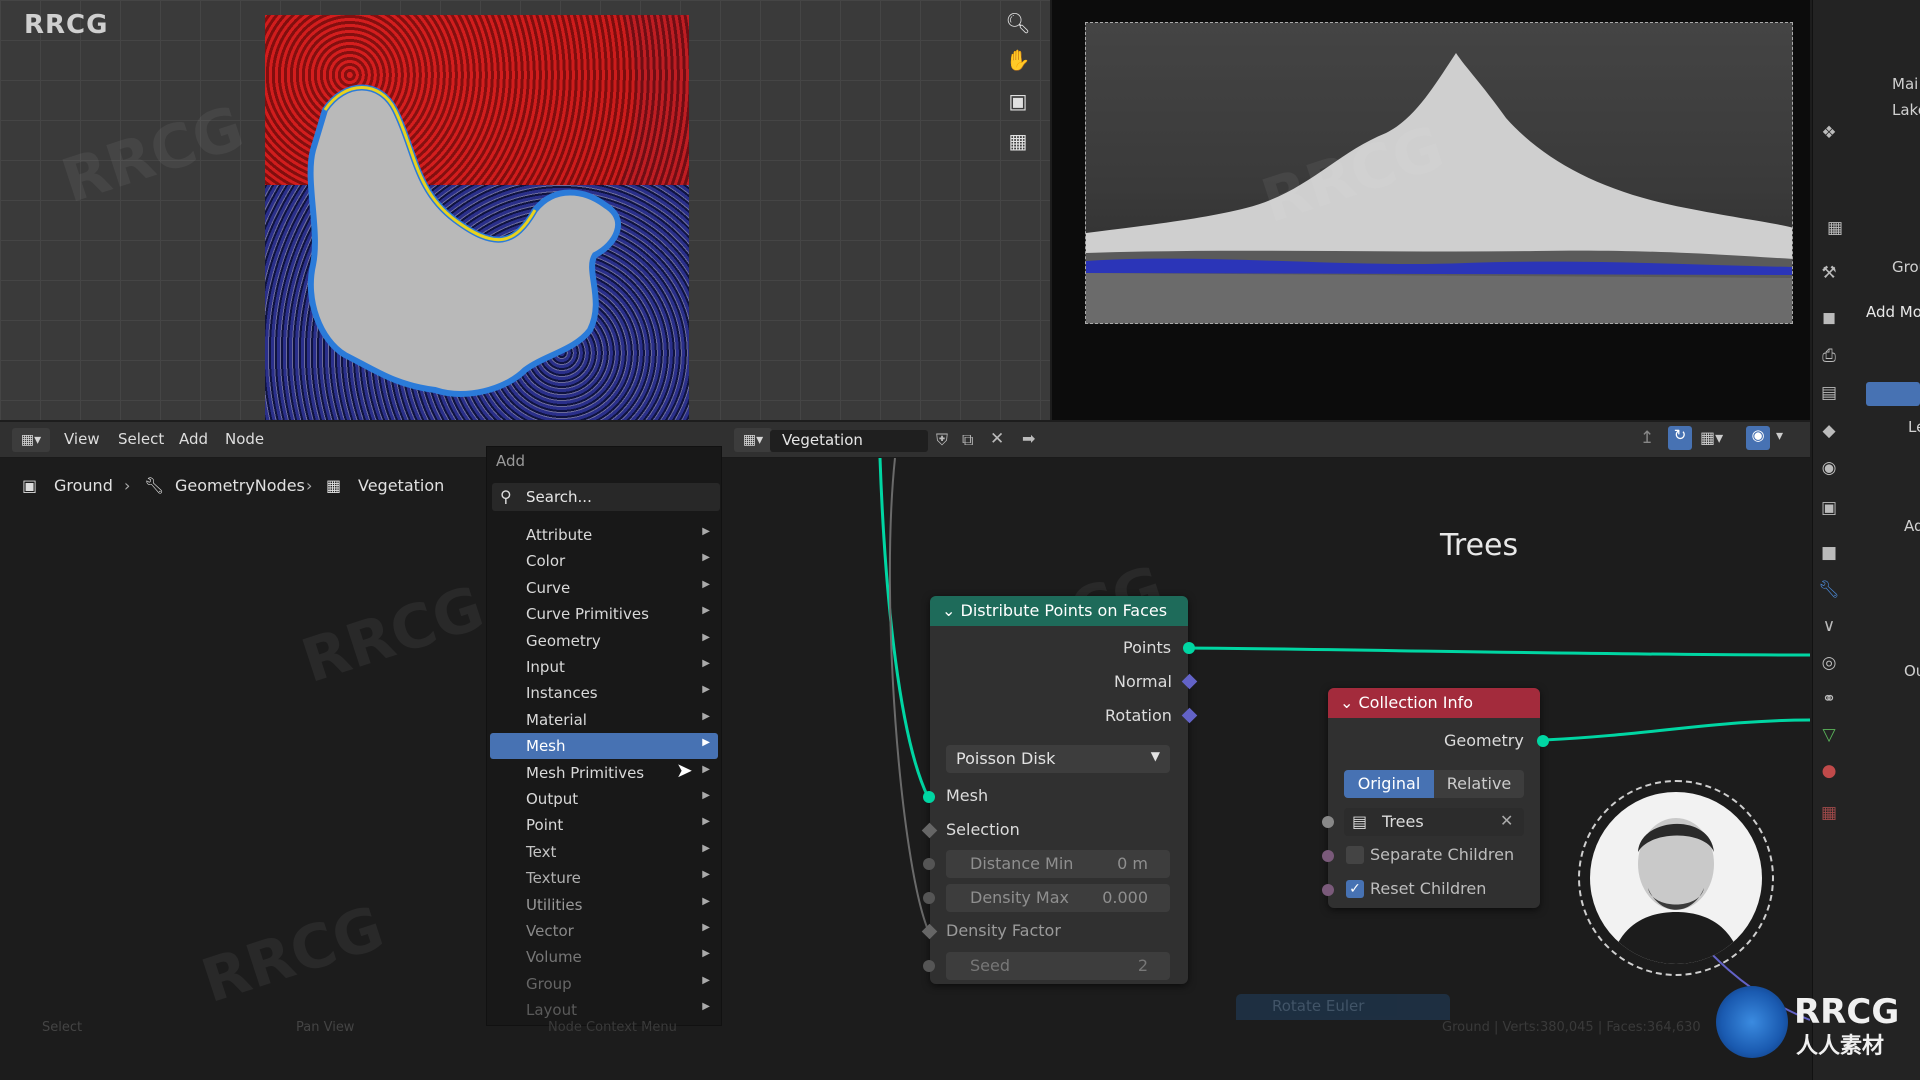 The width and height of the screenshot is (1920, 1080). Describe the element at coordinates (325, 1027) in the screenshot. I see `status-pan: Pan View` at that location.